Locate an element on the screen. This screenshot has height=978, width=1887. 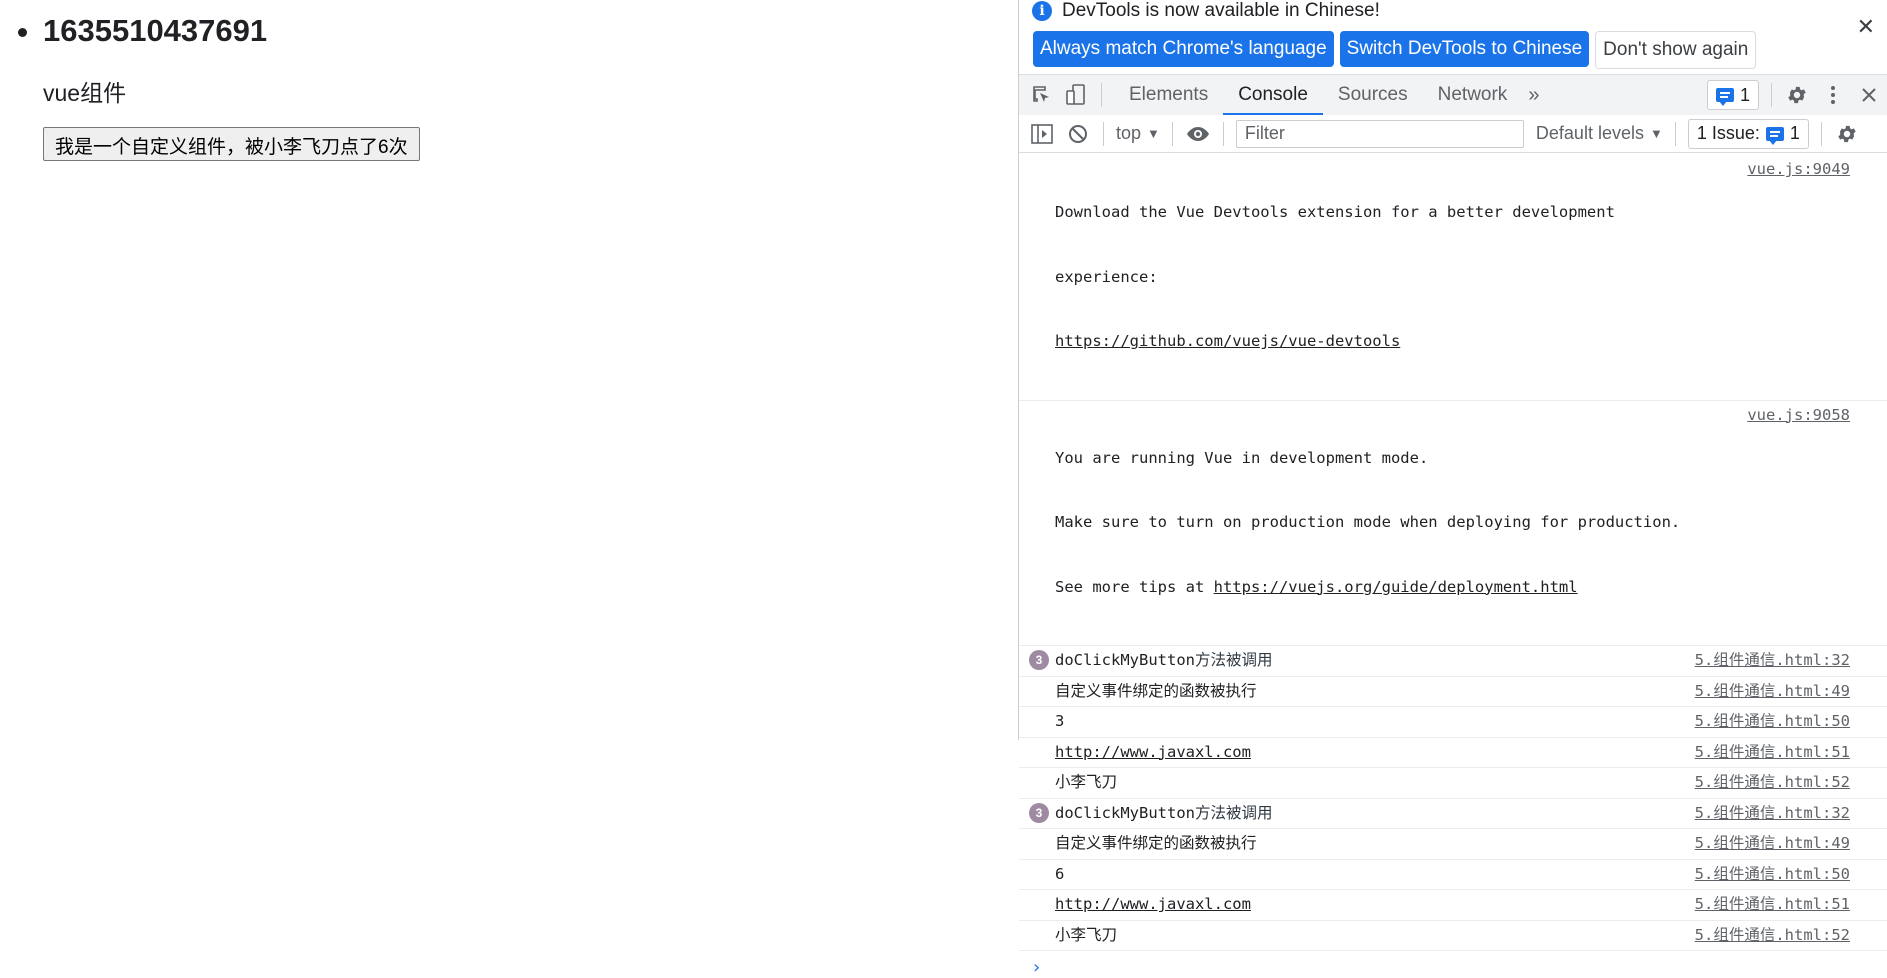
log-number: 6 is located at coordinates (1060, 873).